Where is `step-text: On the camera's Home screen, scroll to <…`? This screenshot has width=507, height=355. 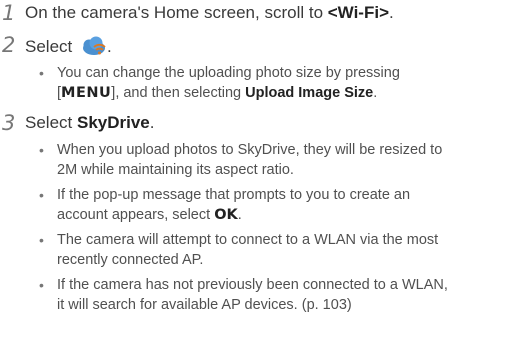 step-text: On the camera's Home screen, scroll to <… is located at coordinates (209, 13).